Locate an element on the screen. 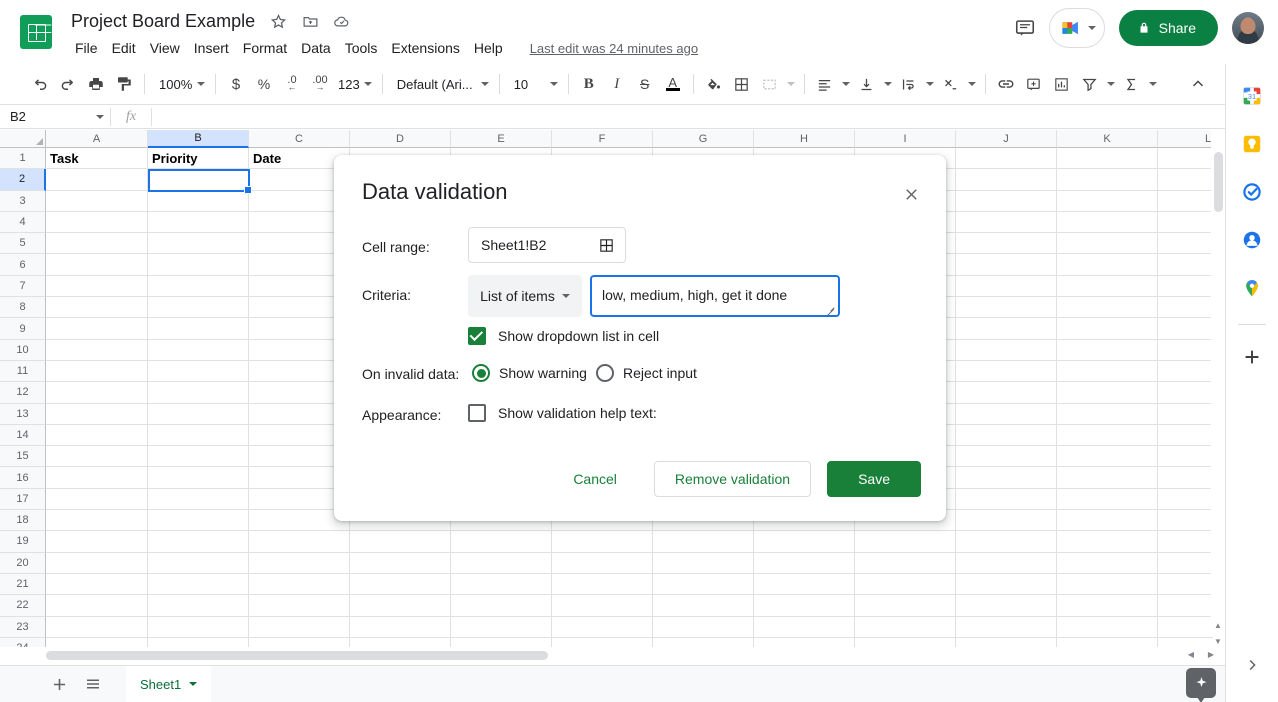 Image resolution: width=1278 pixels, height=702 pixels. cell-H22 is located at coordinates (804, 606).